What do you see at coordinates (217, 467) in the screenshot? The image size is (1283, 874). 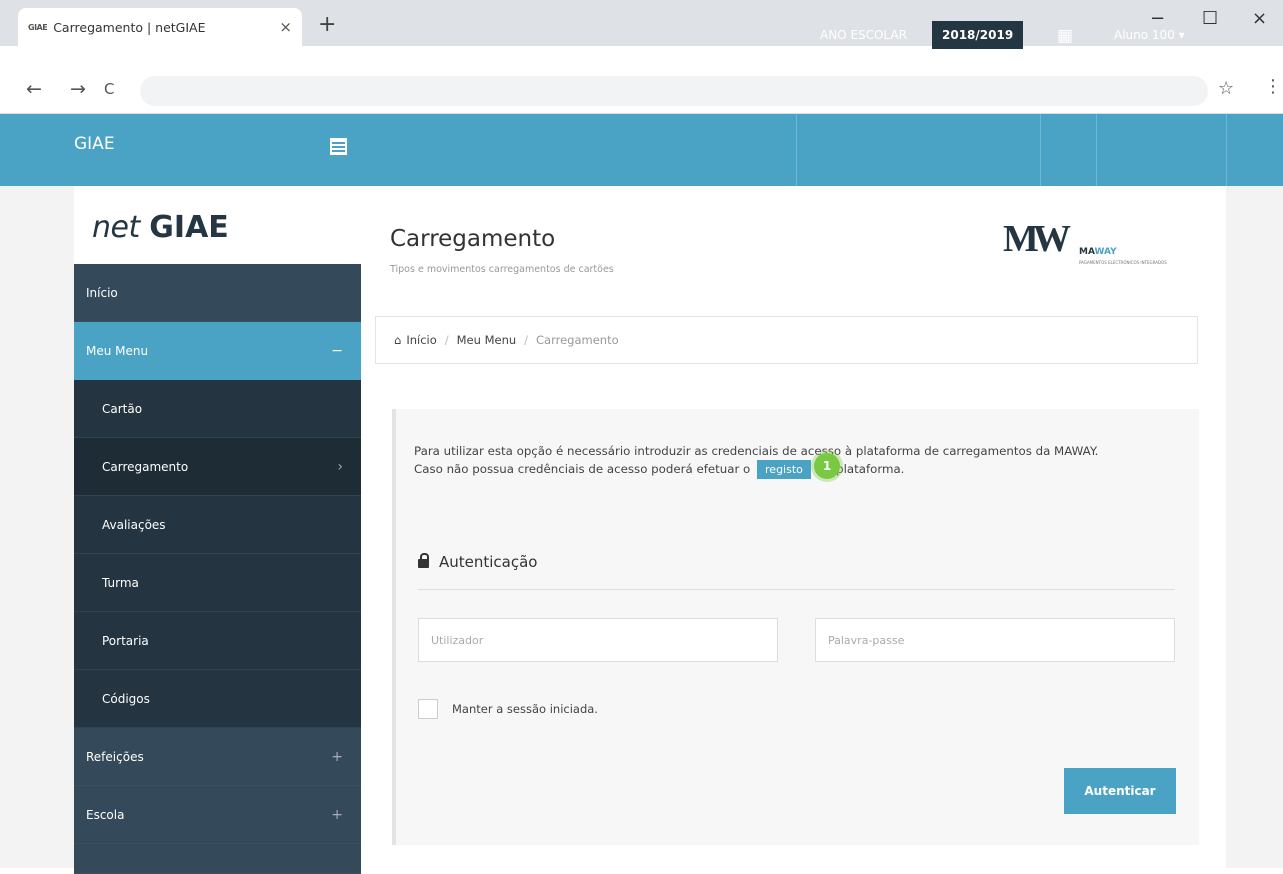 I see `sidebar-item-carregamento: Carregamento ›` at bounding box center [217, 467].